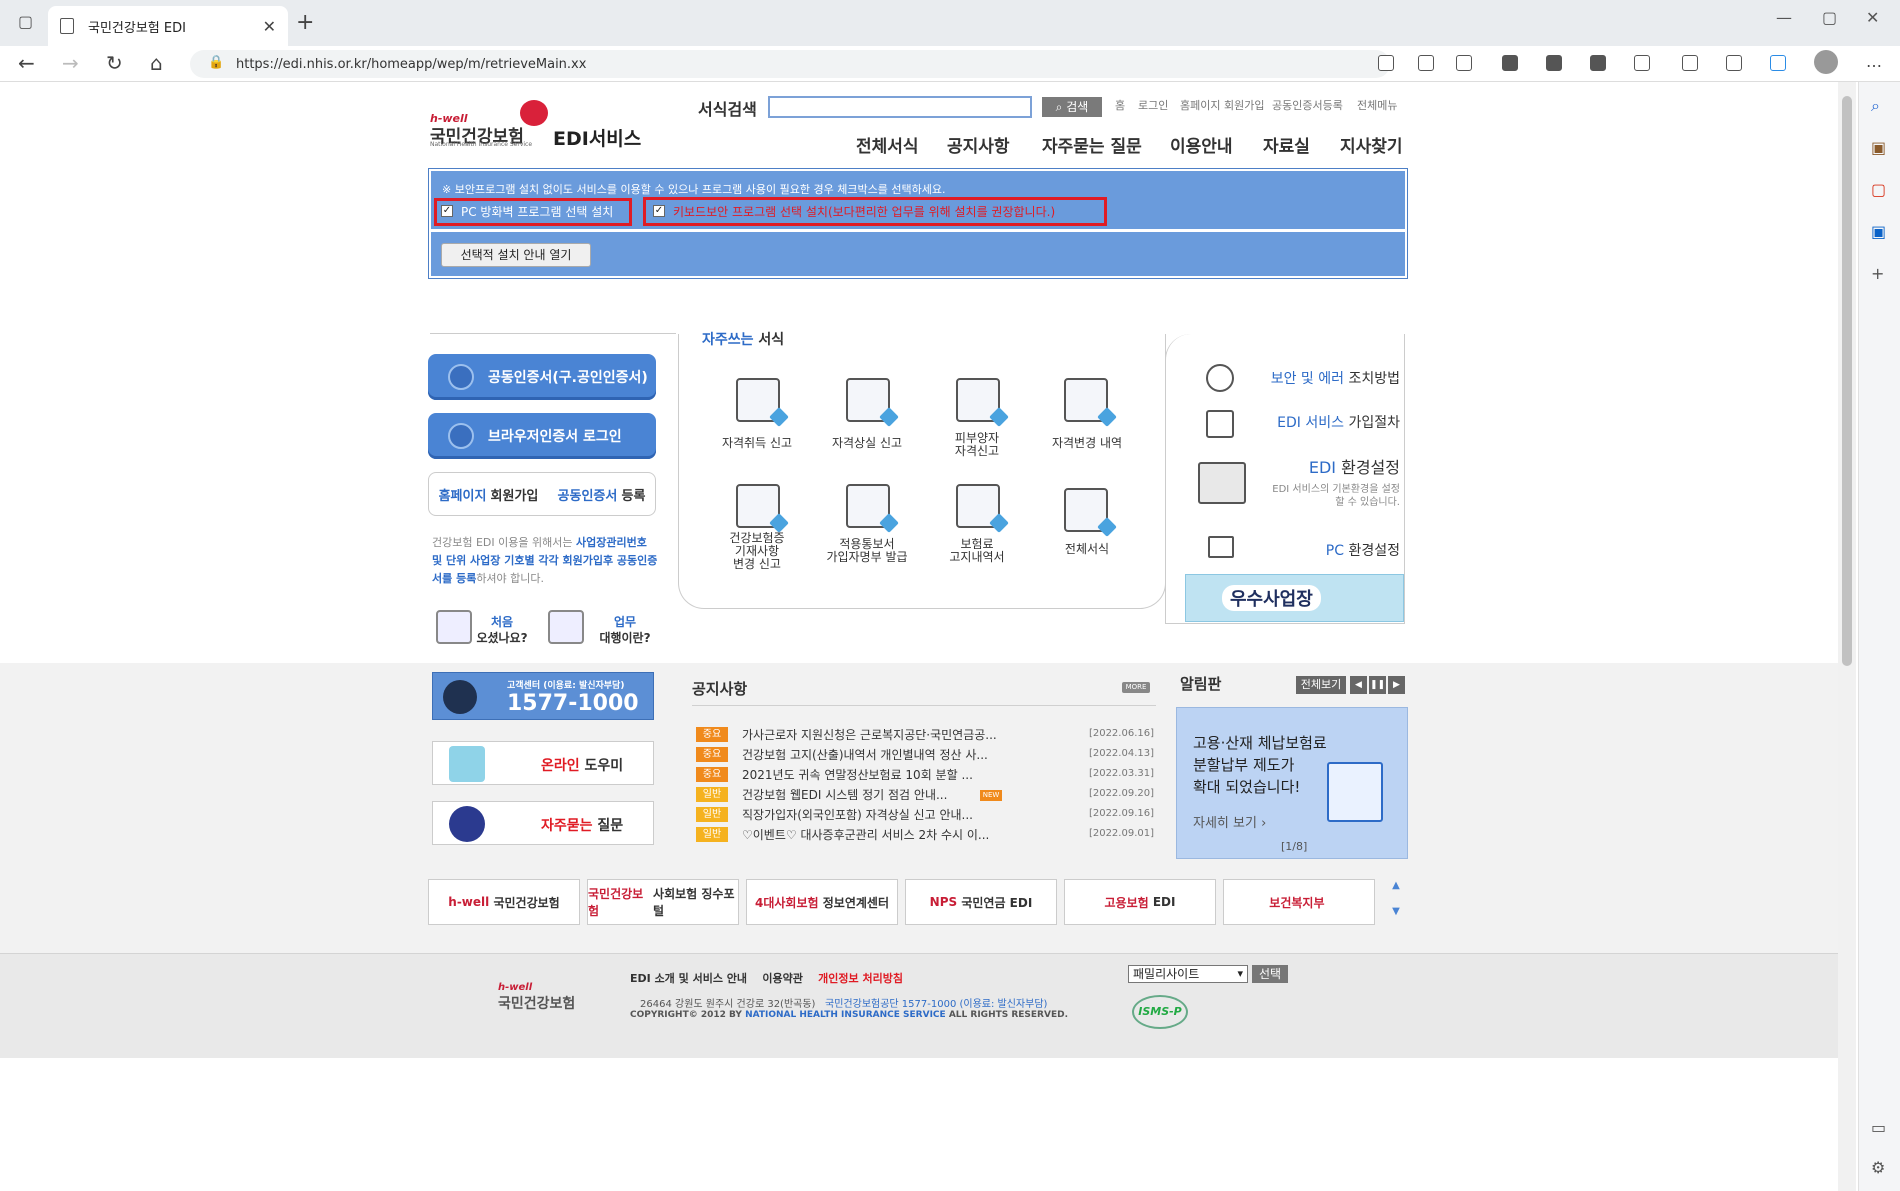 The width and height of the screenshot is (1900, 1191). What do you see at coordinates (489, 494) in the screenshot?
I see `homepage-join-link: 홈페이지 회원가입` at bounding box center [489, 494].